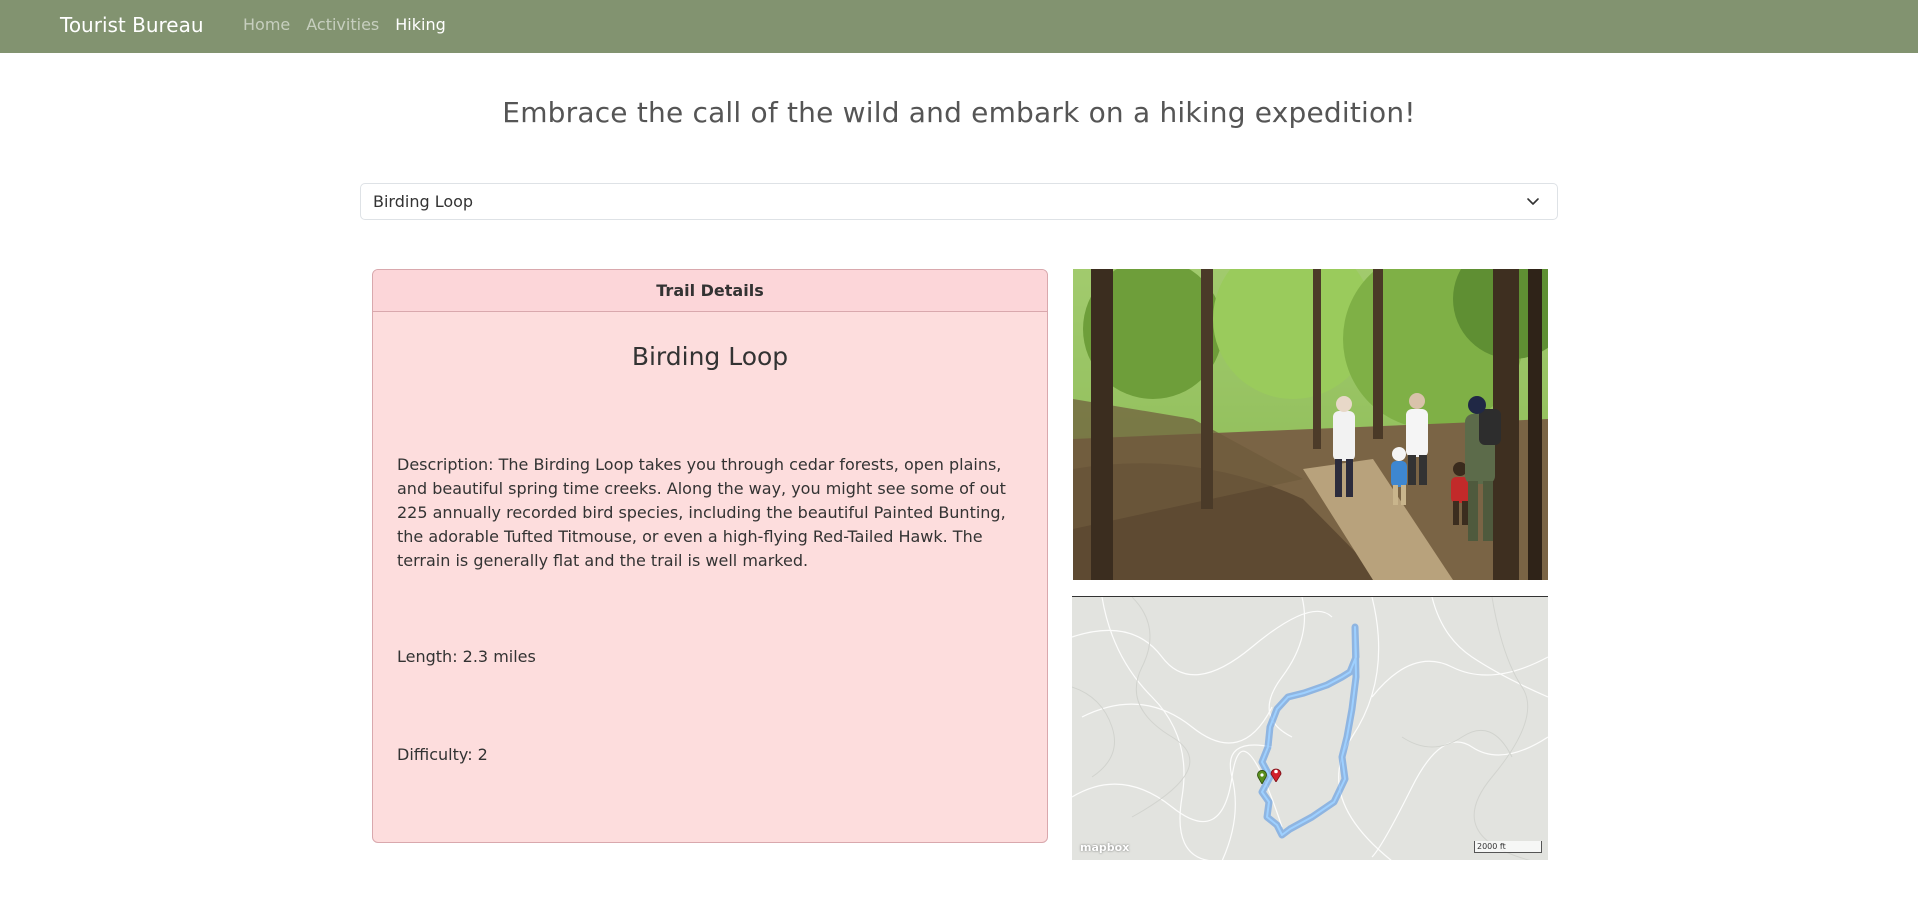 This screenshot has height=913, width=1918. What do you see at coordinates (710, 291) in the screenshot?
I see `card-header: Trail Details` at bounding box center [710, 291].